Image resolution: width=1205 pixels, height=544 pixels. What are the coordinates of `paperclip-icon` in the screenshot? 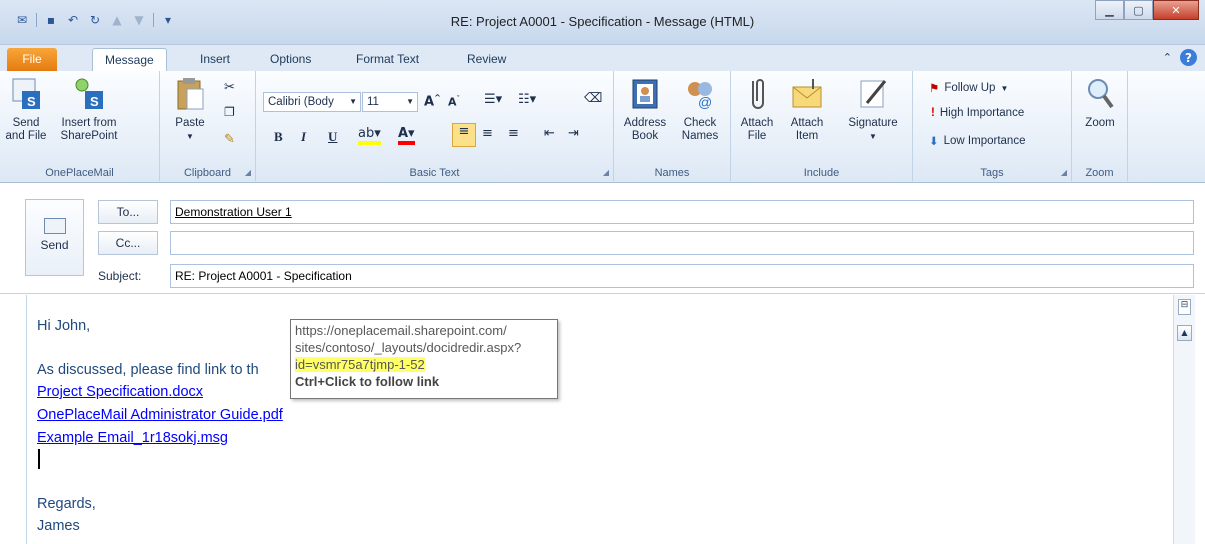 It's located at (757, 94).